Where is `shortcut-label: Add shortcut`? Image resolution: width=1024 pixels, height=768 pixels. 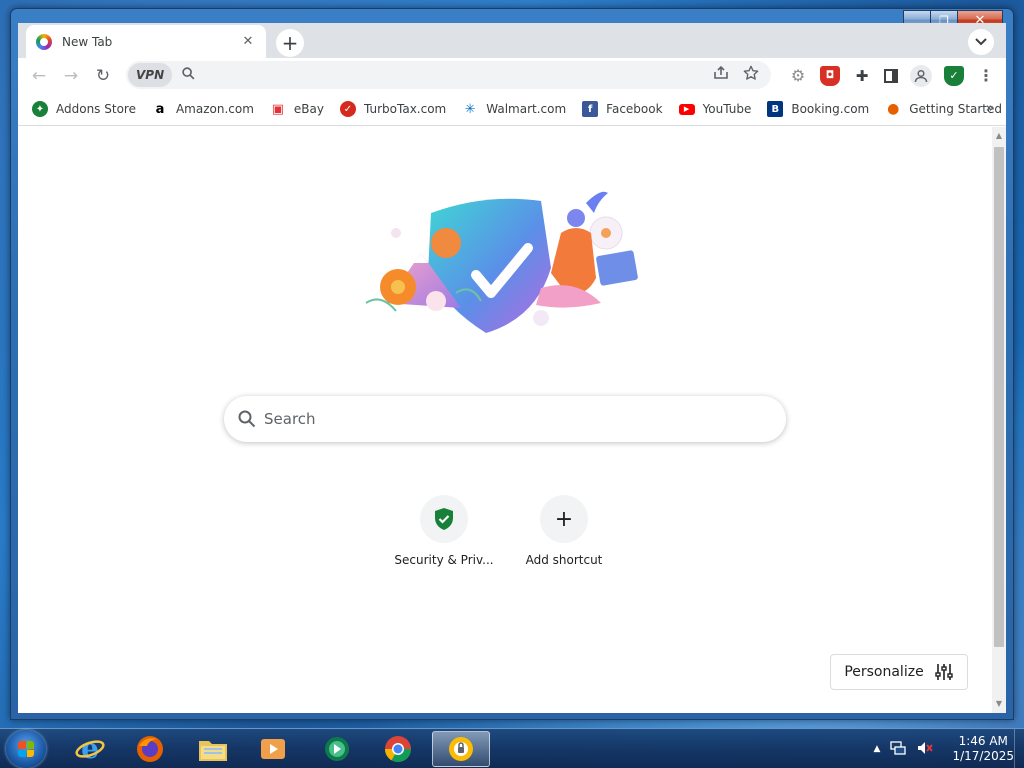
shortcut-label: Add shortcut is located at coordinates (564, 560).